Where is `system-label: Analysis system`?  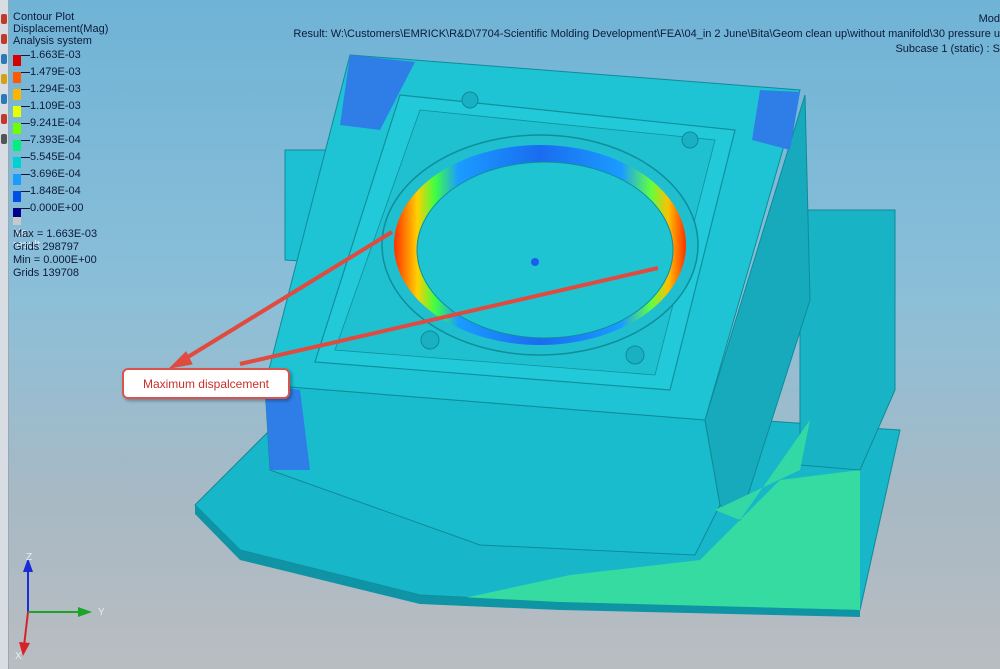
system-label: Analysis system is located at coordinates (52, 41).